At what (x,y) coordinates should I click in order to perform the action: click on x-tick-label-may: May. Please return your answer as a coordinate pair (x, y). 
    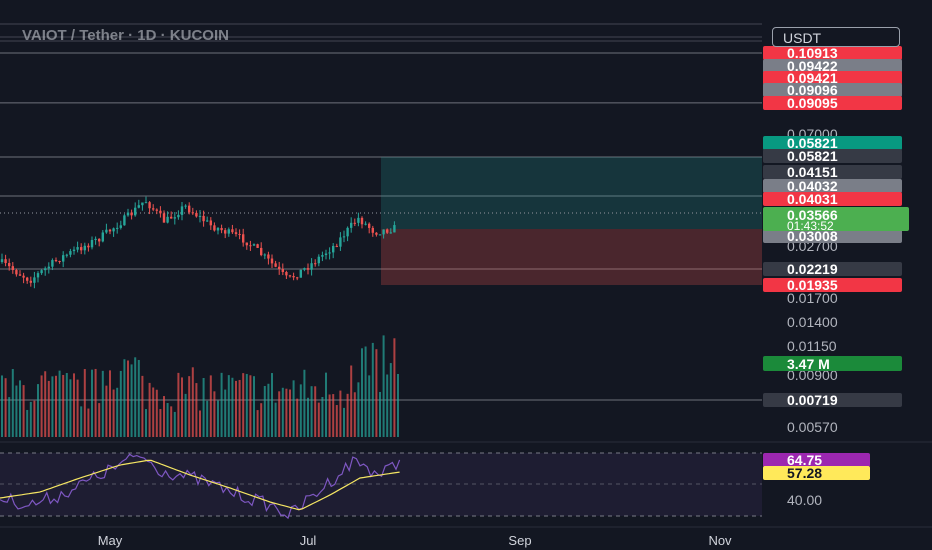
    Looking at the image, I should click on (110, 540).